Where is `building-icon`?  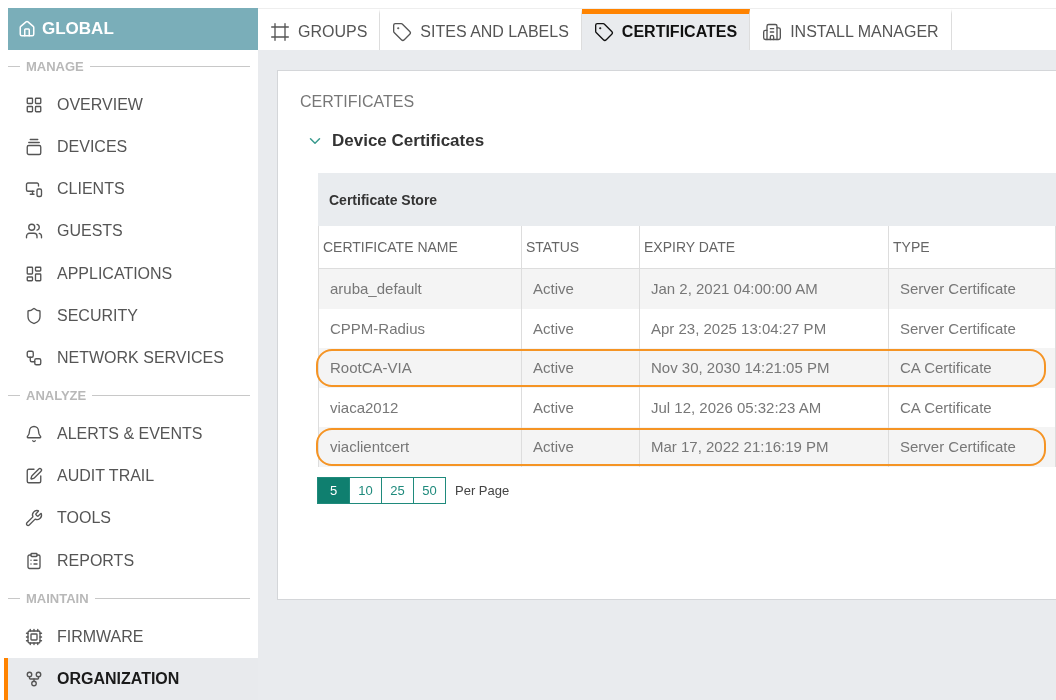 building-icon is located at coordinates (772, 32).